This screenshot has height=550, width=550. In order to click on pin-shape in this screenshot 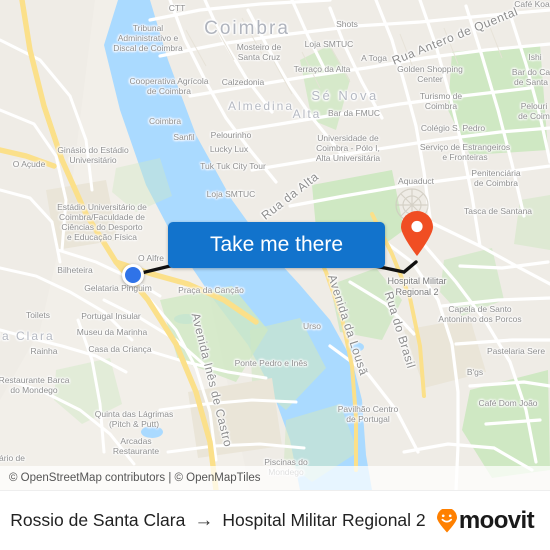, I will do `click(417, 233)`.